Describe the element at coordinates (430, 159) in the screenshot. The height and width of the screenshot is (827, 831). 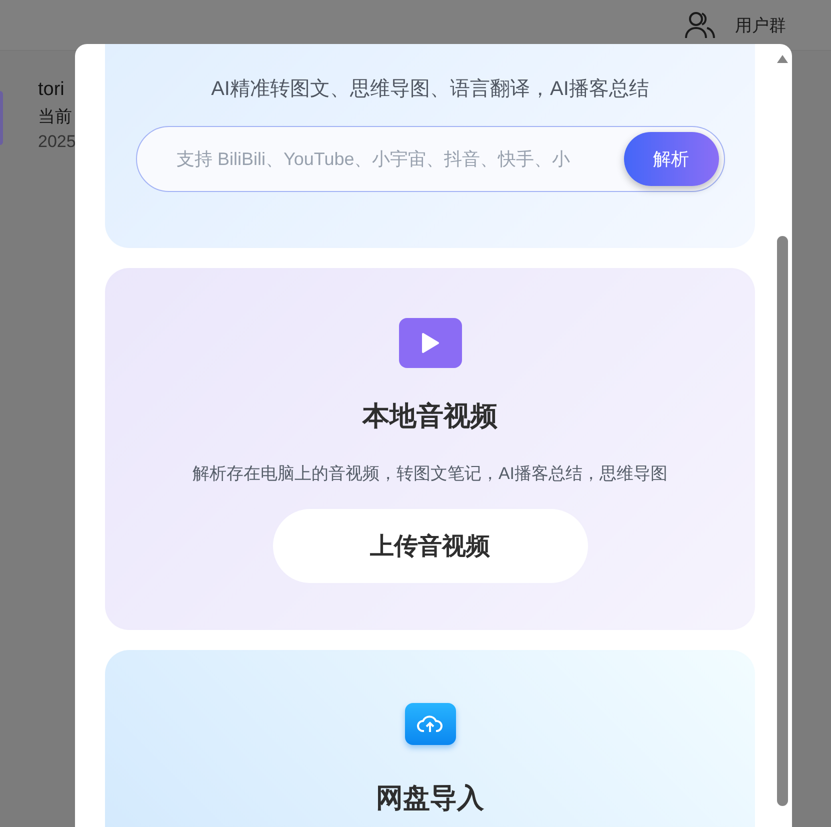
I see `url-input-field: 支持 BiliBili、YouTube、小宇宙、抖音、快手、小 解析` at that location.